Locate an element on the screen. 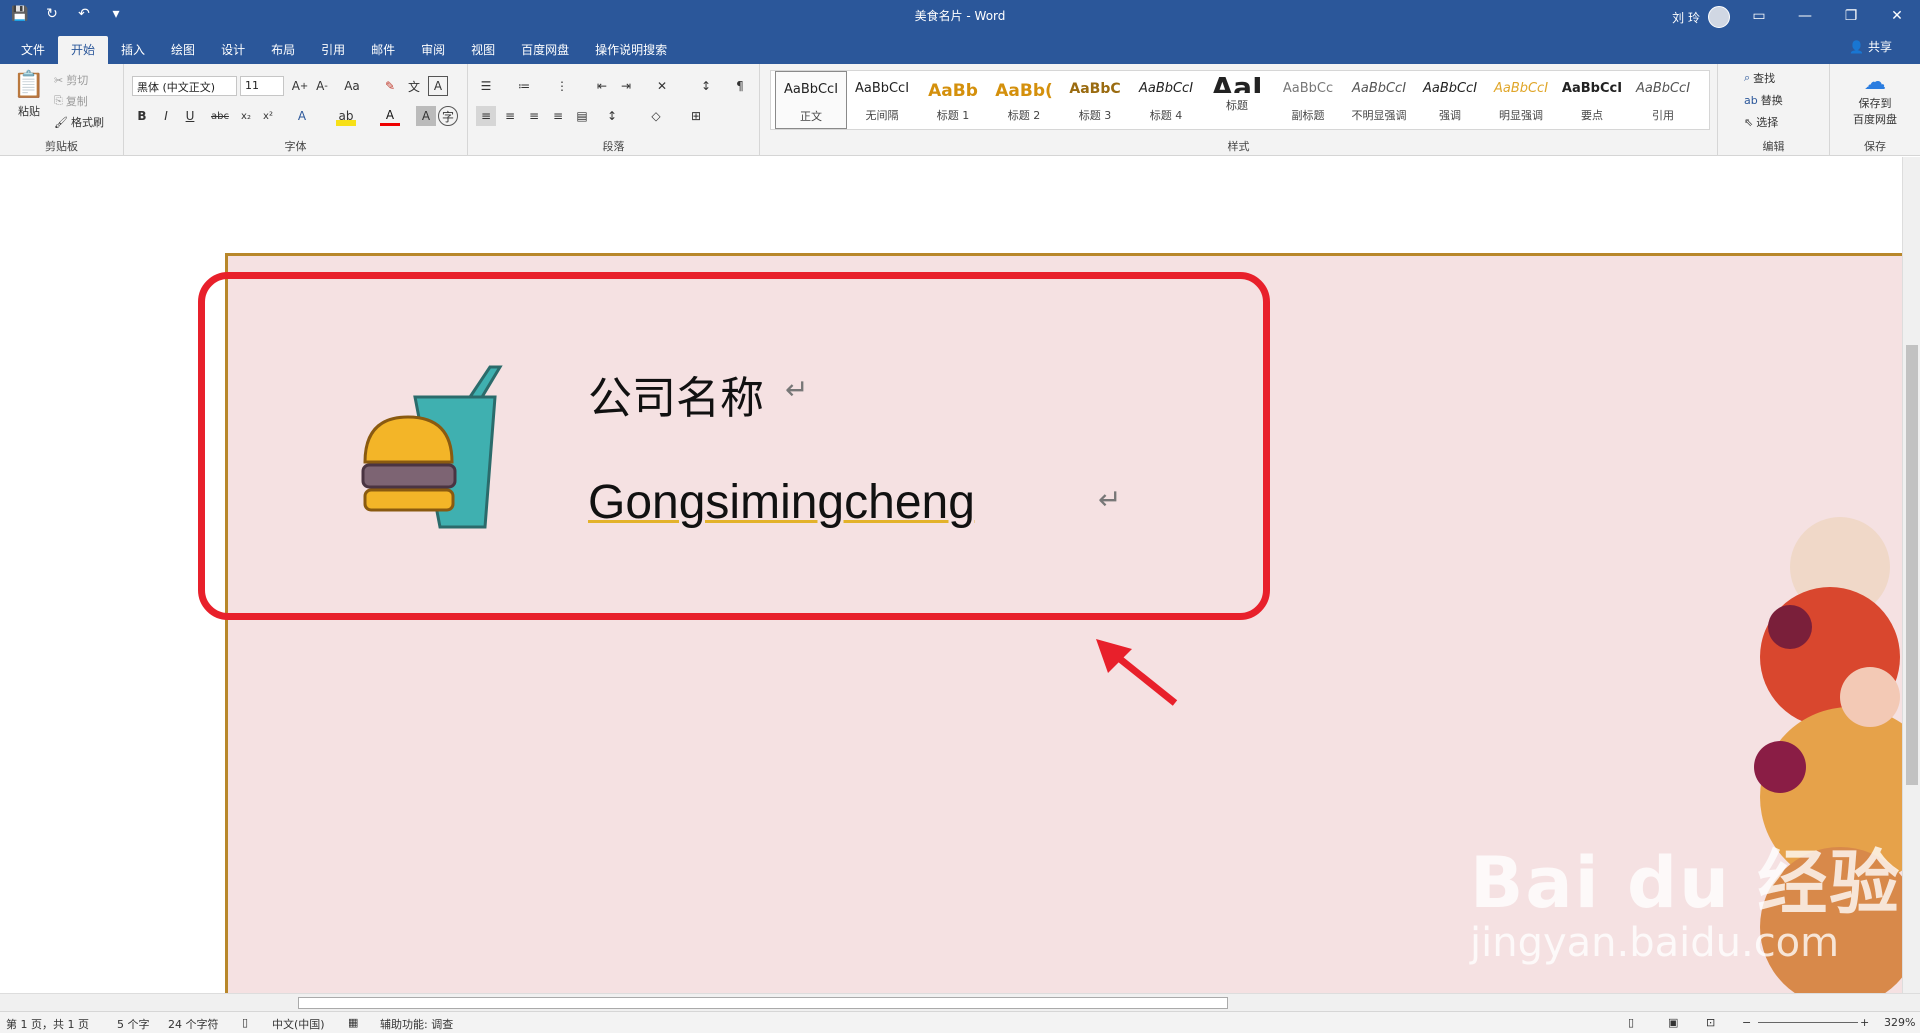  find-button: ⌕ 查找 is located at coordinates (1759, 78).